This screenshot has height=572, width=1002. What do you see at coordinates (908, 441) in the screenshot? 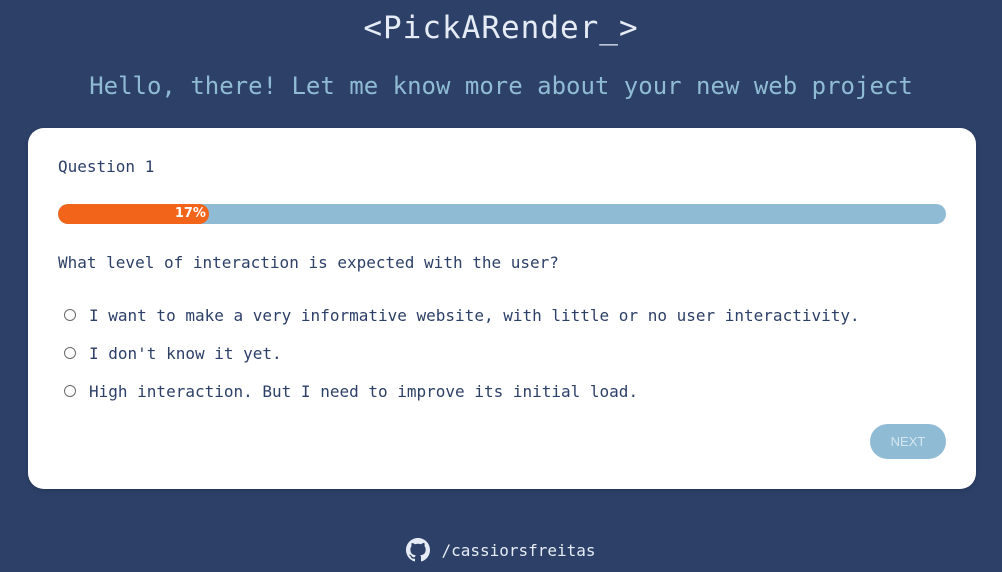
I see `next-button: NEXT` at bounding box center [908, 441].